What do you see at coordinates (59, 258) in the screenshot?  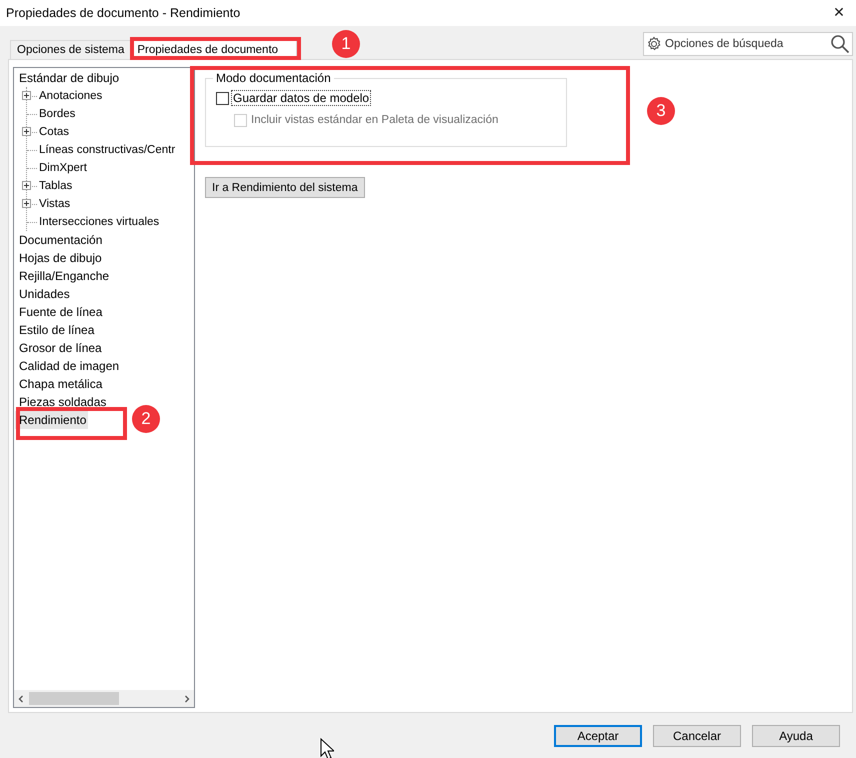 I see `tree-item: Hojas de dibujo` at bounding box center [59, 258].